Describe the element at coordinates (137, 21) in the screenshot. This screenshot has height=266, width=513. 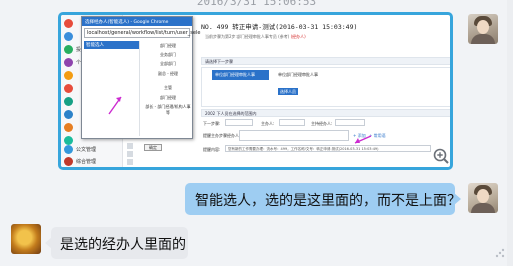
I see `popup-title: 选择经办人(智能选人) - Google Chrome` at that location.